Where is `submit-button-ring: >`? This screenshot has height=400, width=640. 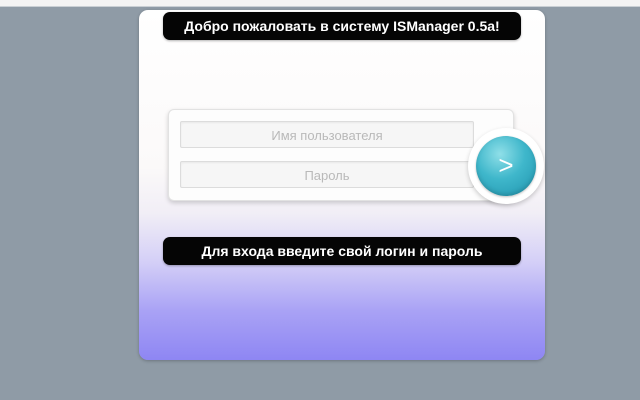 submit-button-ring: > is located at coordinates (506, 166).